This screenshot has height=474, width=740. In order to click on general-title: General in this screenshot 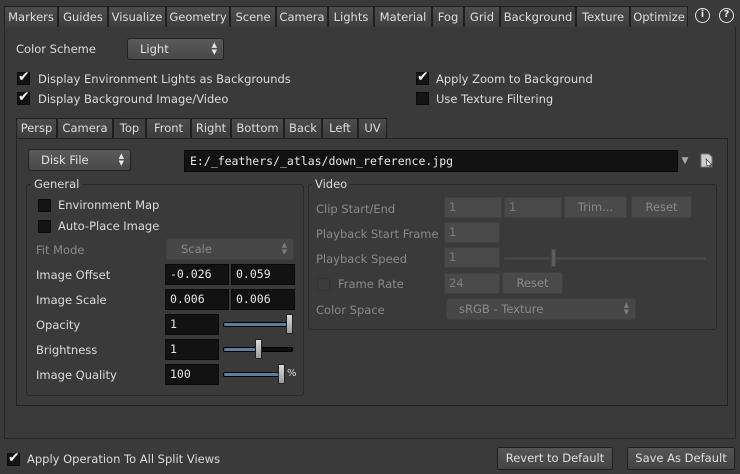, I will do `click(57, 184)`.